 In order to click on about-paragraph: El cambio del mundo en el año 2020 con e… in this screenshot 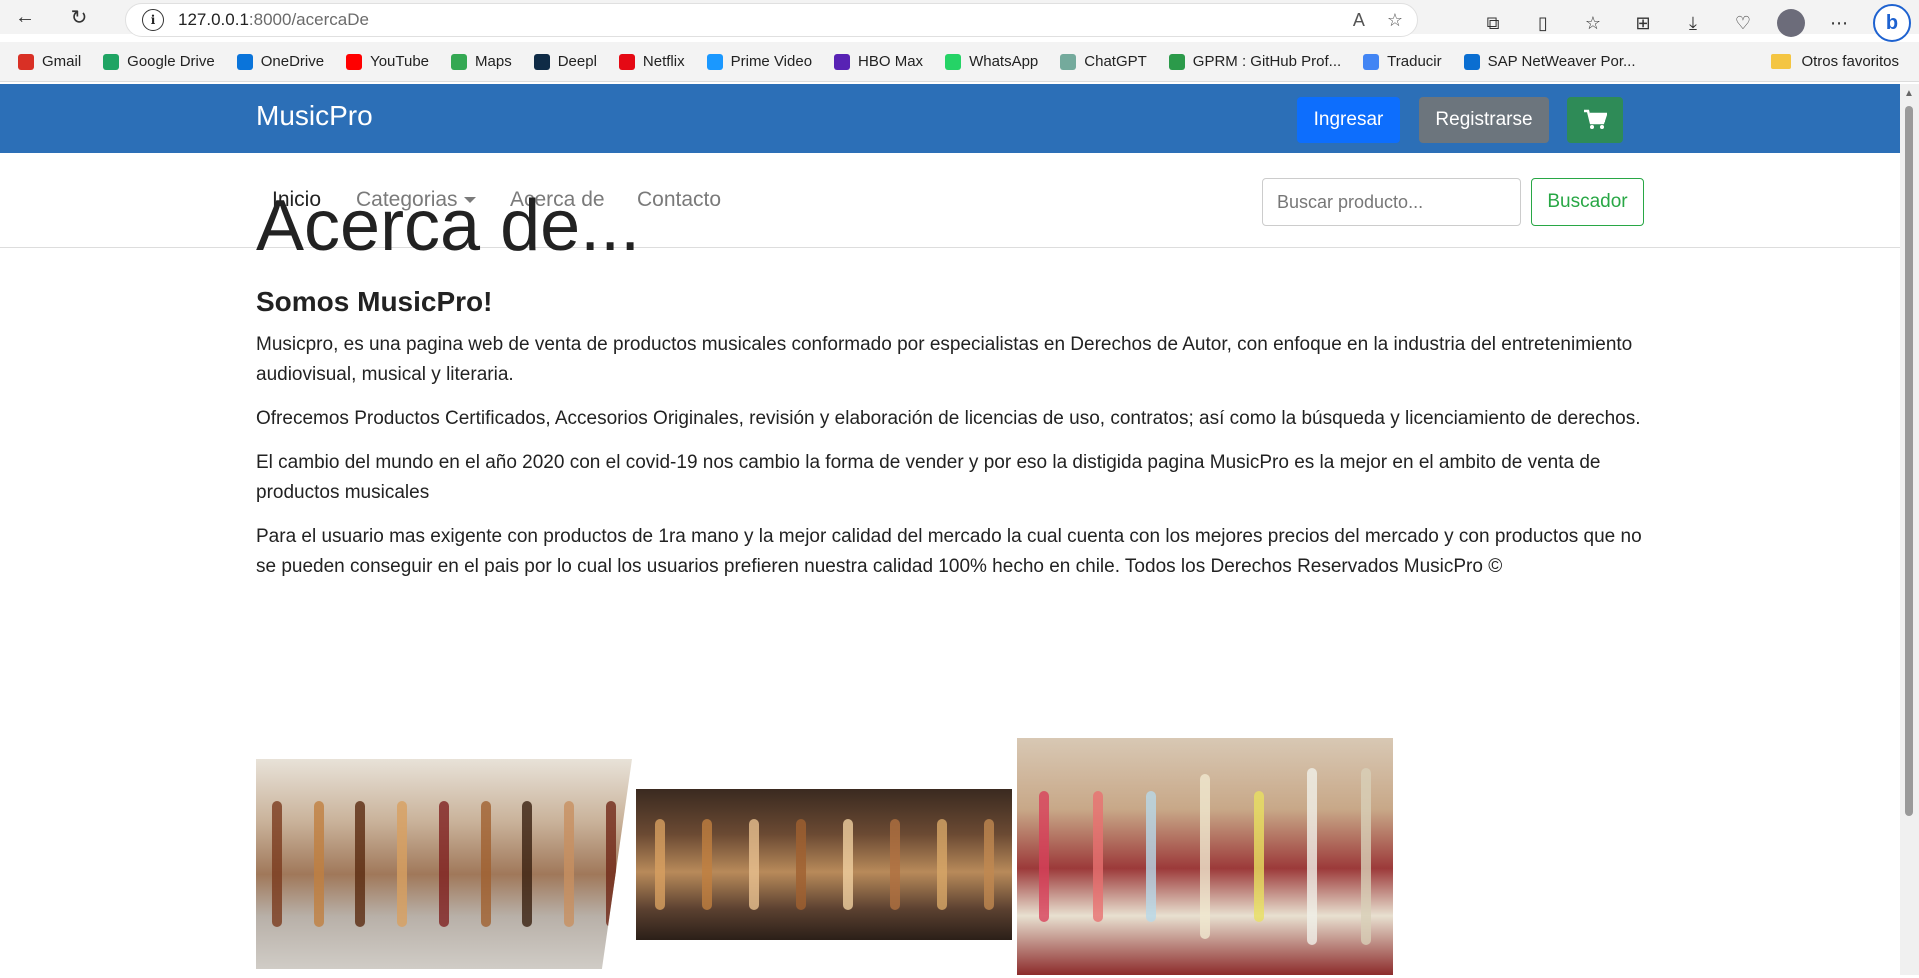, I will do `click(928, 477)`.